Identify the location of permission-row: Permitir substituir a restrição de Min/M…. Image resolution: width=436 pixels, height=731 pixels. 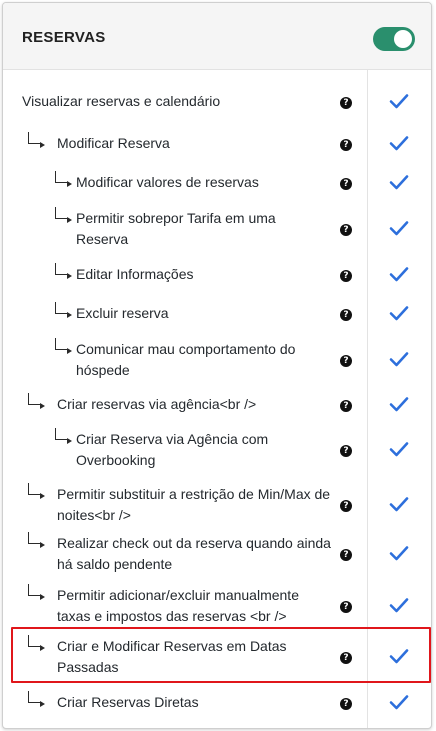
(217, 504).